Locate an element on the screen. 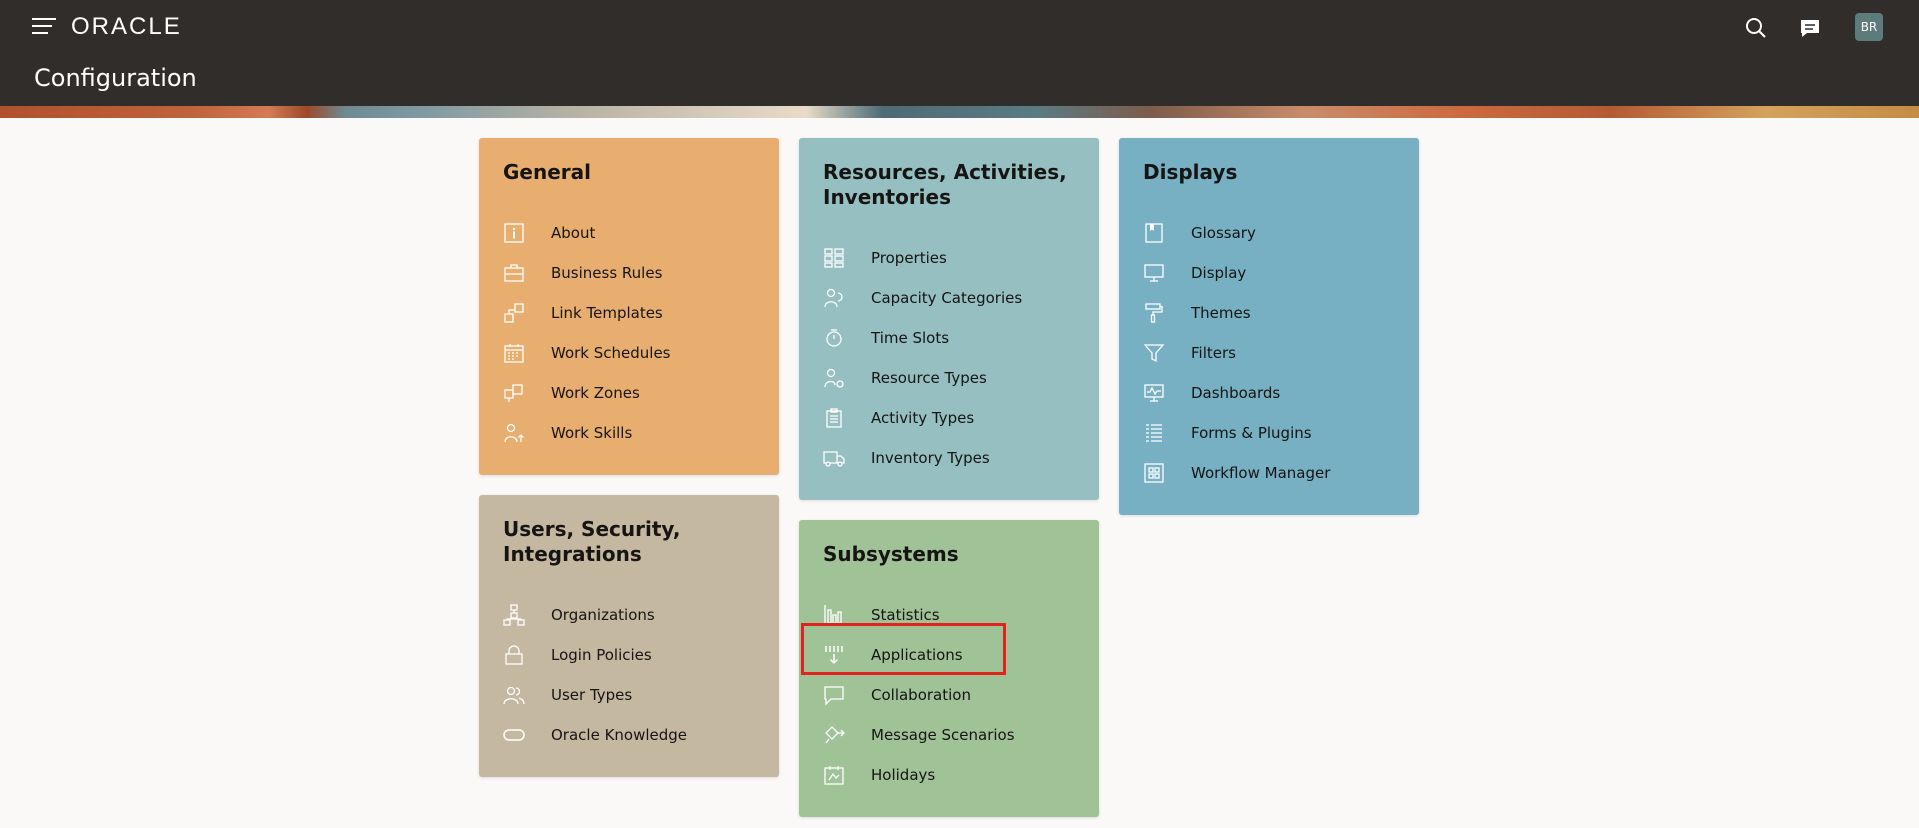  menu-item-label: Resource Types is located at coordinates (929, 378).